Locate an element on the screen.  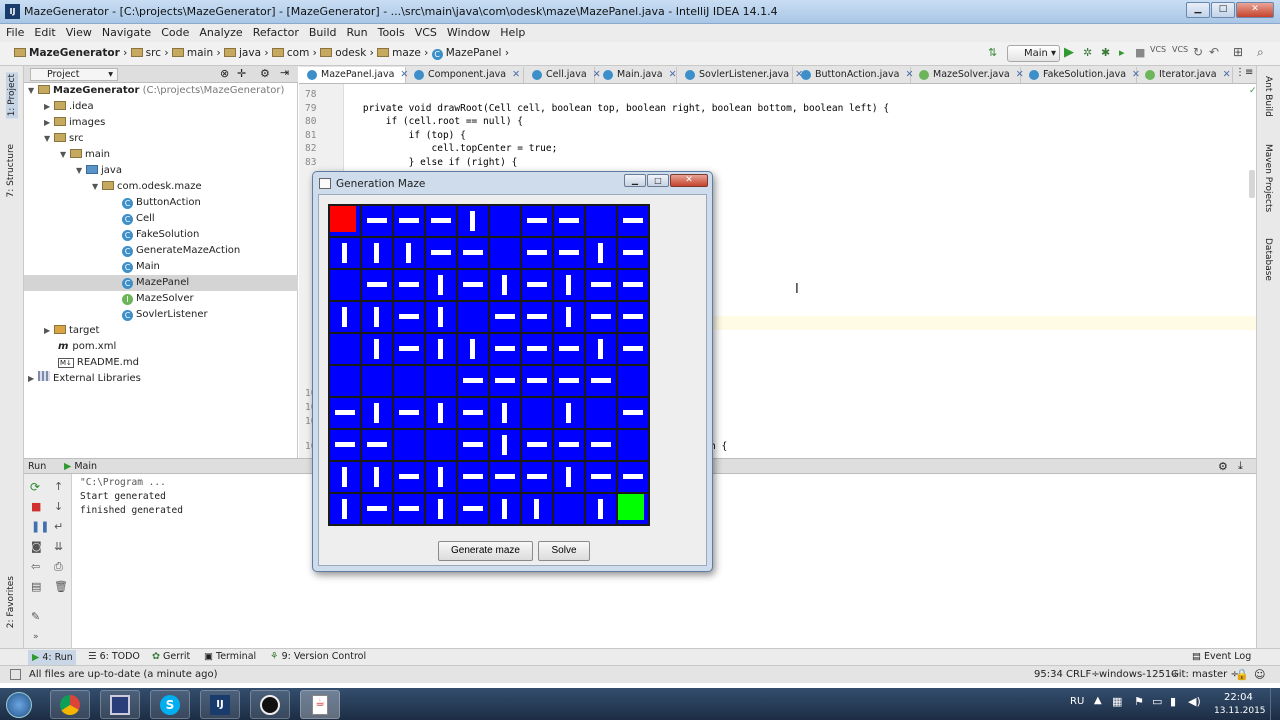
breadcrumb-com: com is located at coordinates (298, 53).